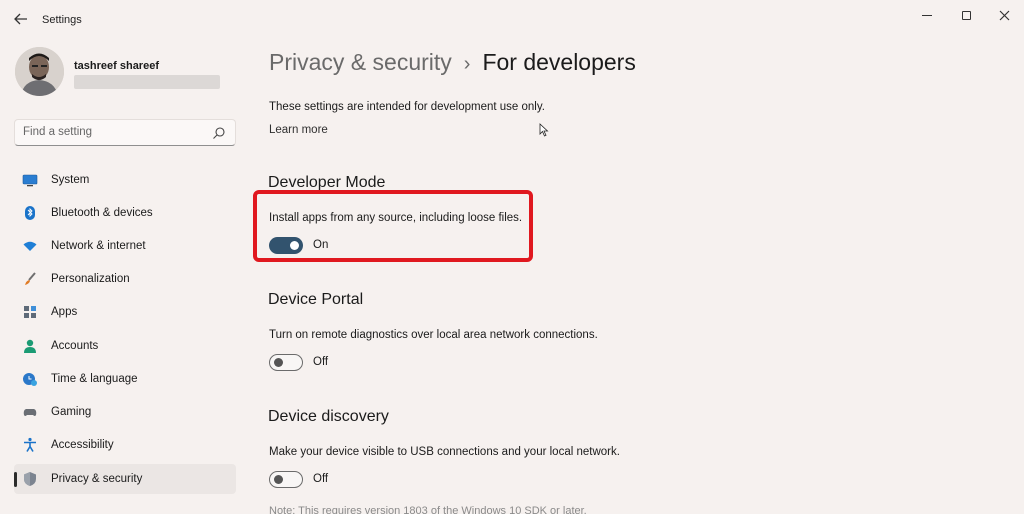  I want to click on sidebar-item-personalization: Personalization, so click(125, 279).